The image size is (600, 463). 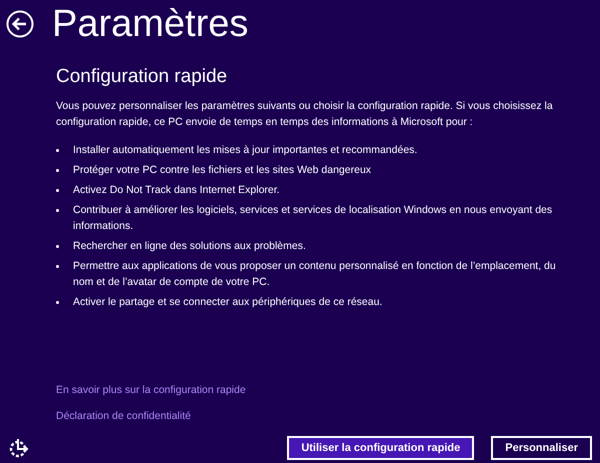 What do you see at coordinates (227, 302) in the screenshot?
I see `list-item: Activer le partage et se connecter aux périphériques de ce réseau.` at bounding box center [227, 302].